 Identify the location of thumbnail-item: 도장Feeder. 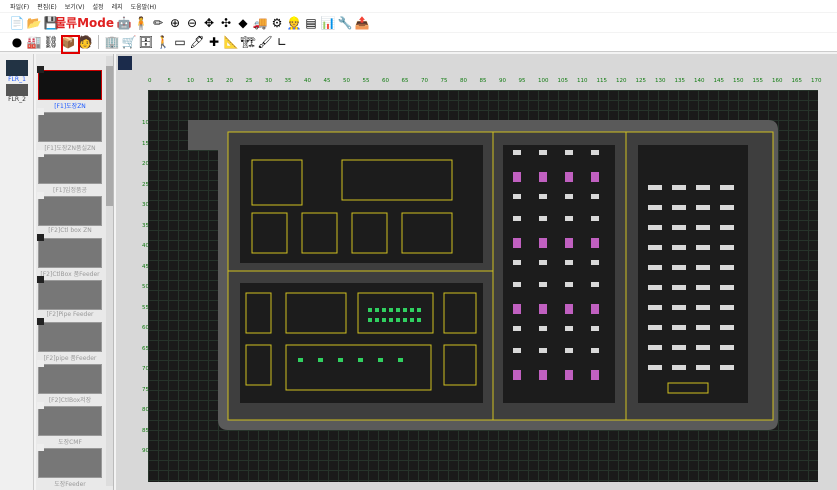
(69, 466).